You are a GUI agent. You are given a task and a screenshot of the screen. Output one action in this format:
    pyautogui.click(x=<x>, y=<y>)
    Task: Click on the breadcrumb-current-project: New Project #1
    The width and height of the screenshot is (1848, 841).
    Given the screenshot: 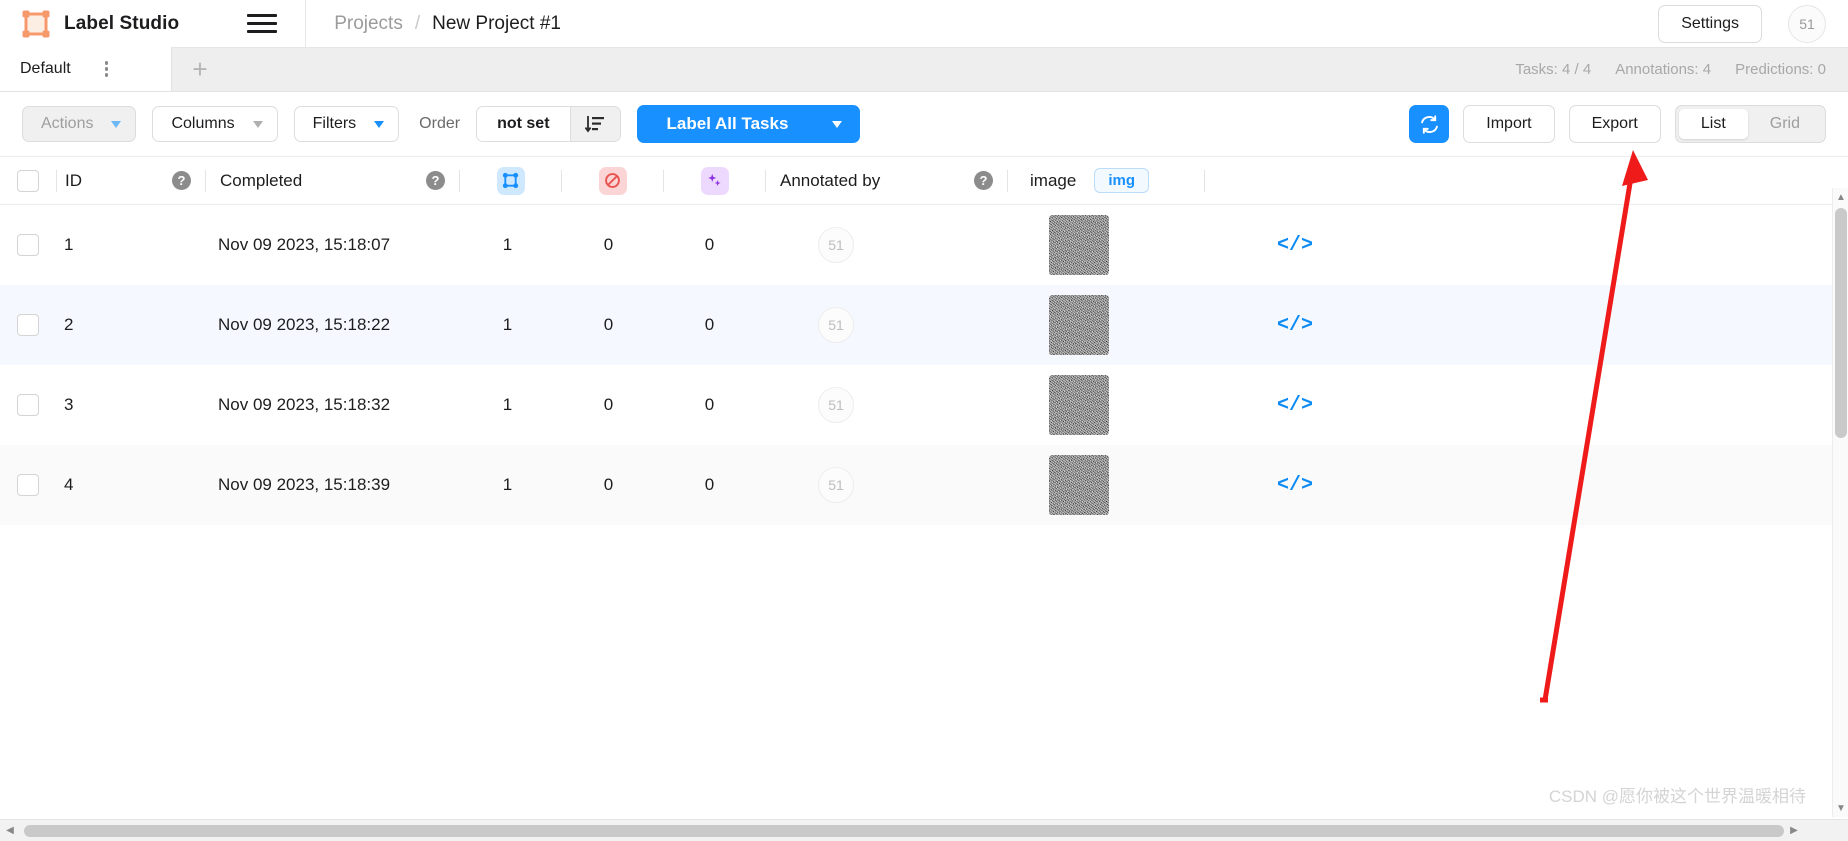 What is the action you would take?
    pyautogui.click(x=496, y=23)
    